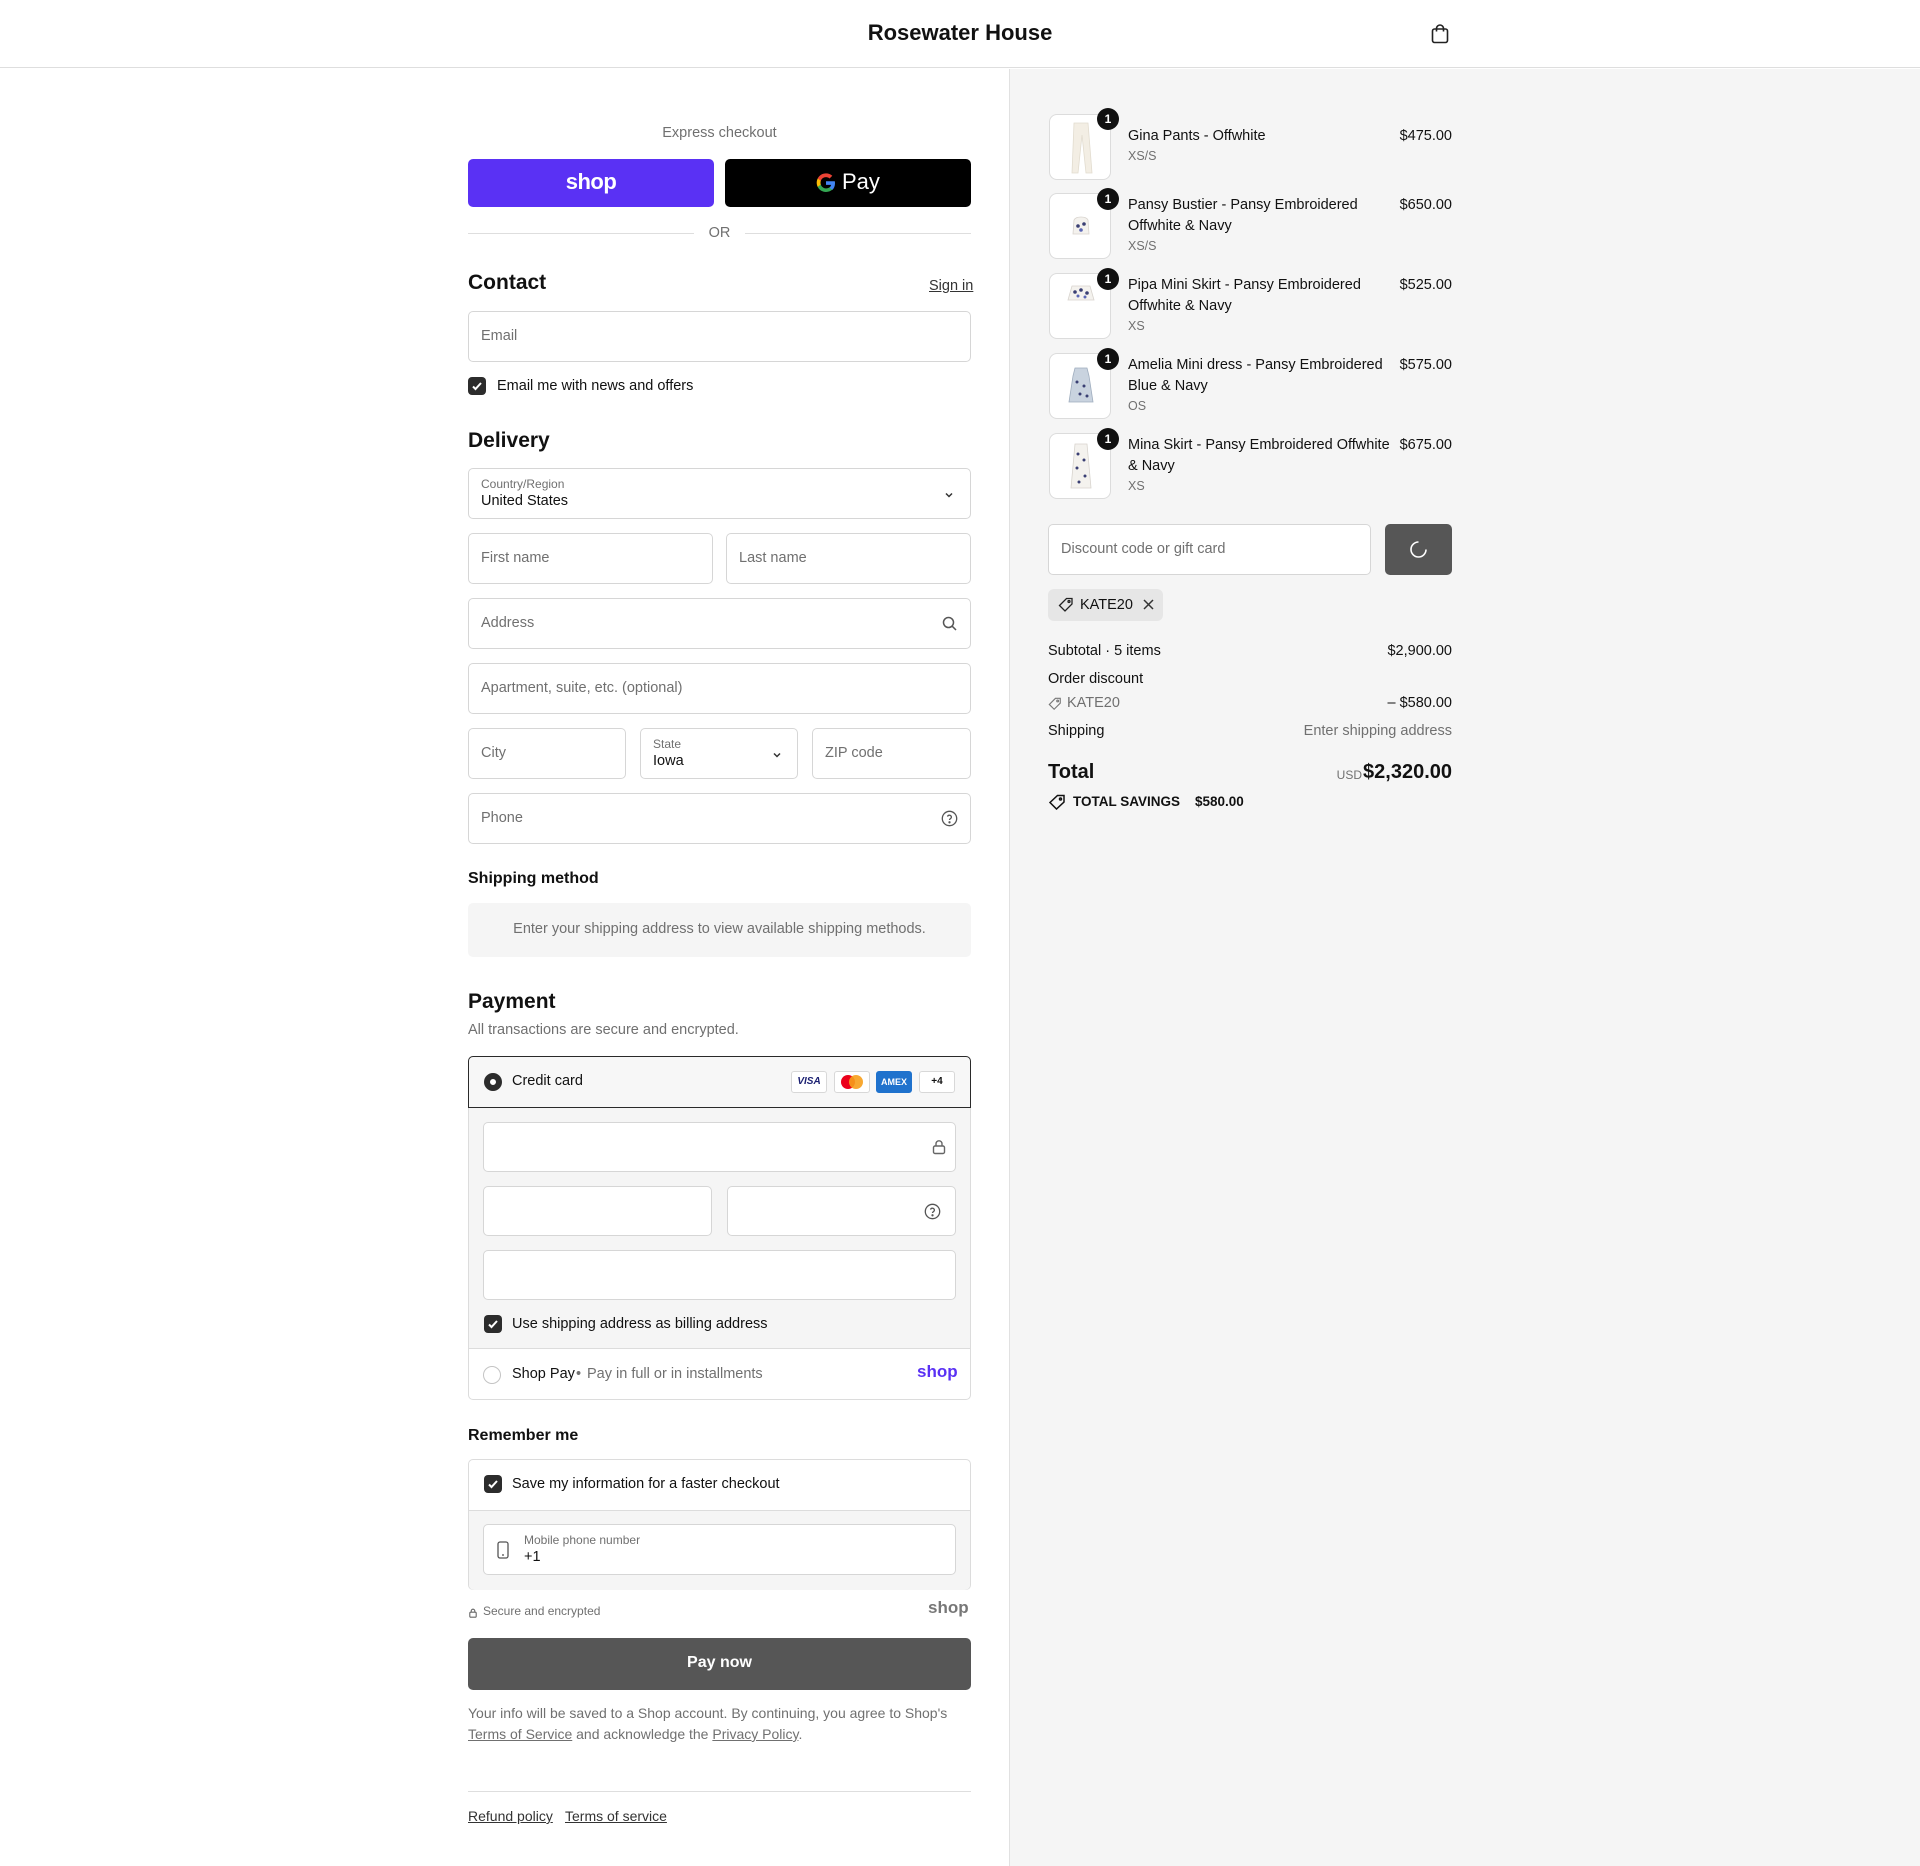 Image resolution: width=1920 pixels, height=1866 pixels. What do you see at coordinates (1425, 285) in the screenshot?
I see `product-price: $525.00` at bounding box center [1425, 285].